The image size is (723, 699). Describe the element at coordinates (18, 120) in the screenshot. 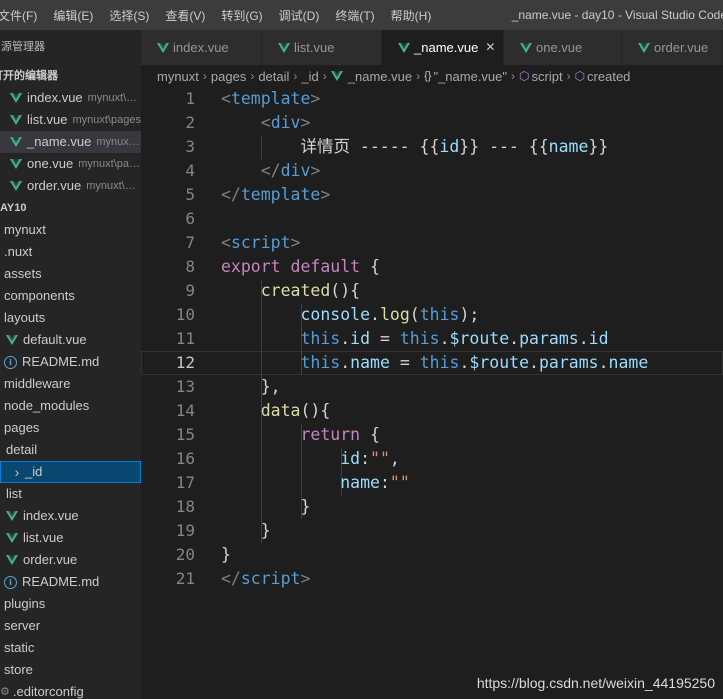

I see `vue-file-icon` at that location.